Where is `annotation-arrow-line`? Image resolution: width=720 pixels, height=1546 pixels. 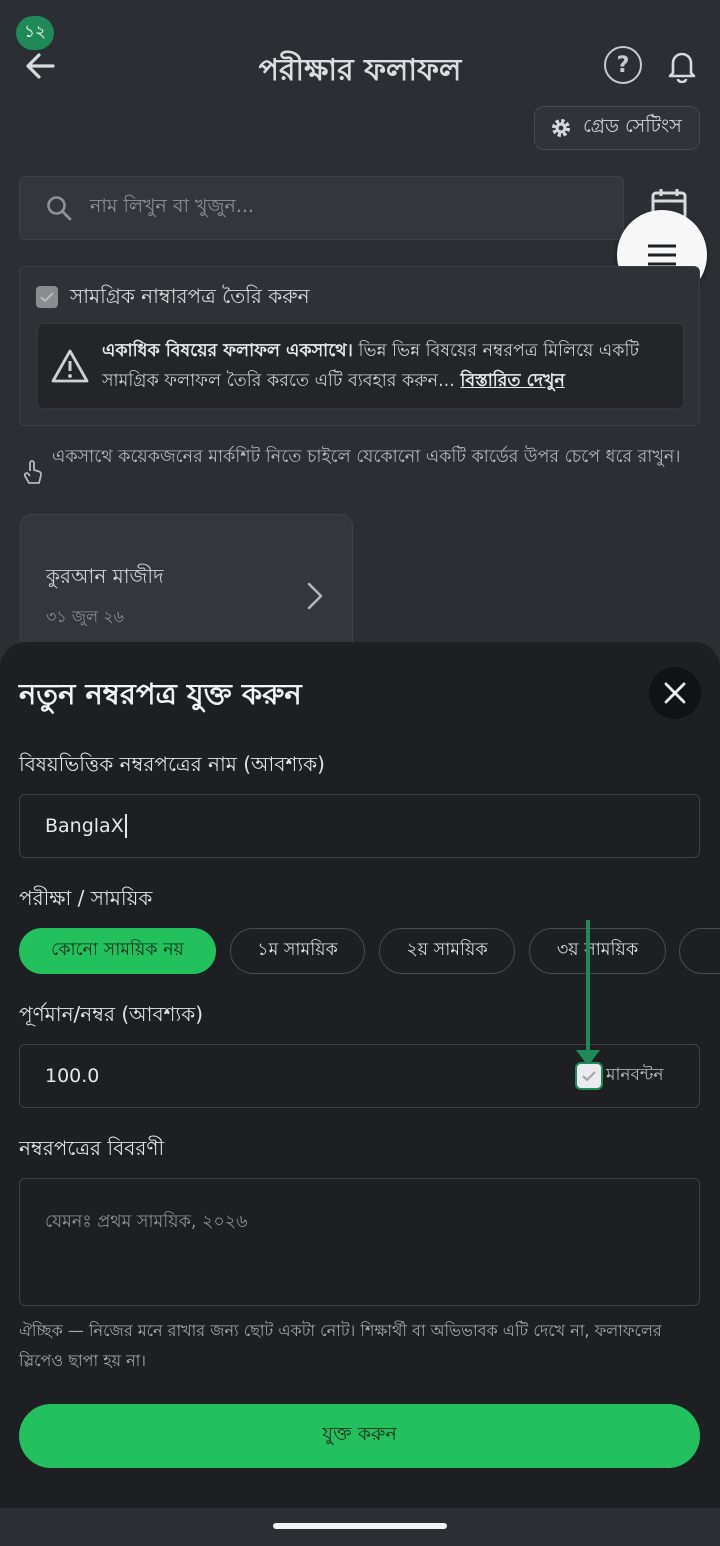 annotation-arrow-line is located at coordinates (588, 988).